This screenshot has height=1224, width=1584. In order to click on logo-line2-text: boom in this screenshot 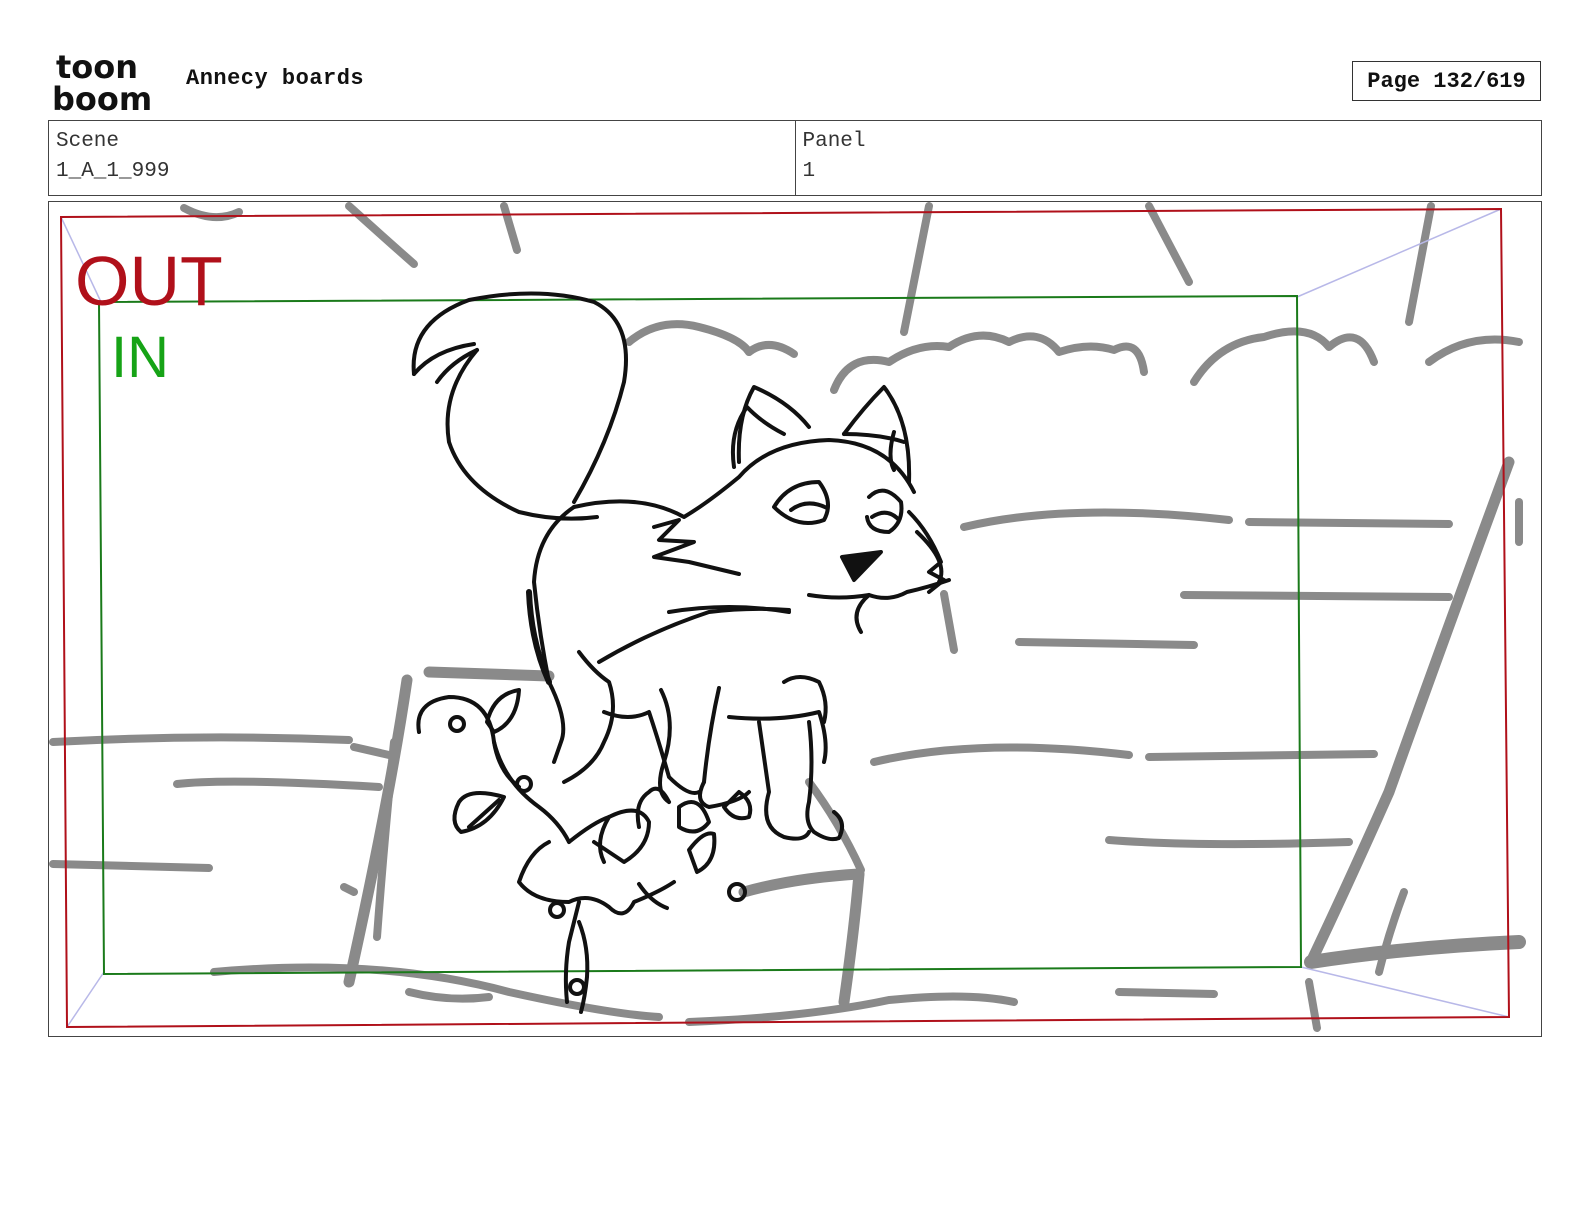, I will do `click(102, 97)`.